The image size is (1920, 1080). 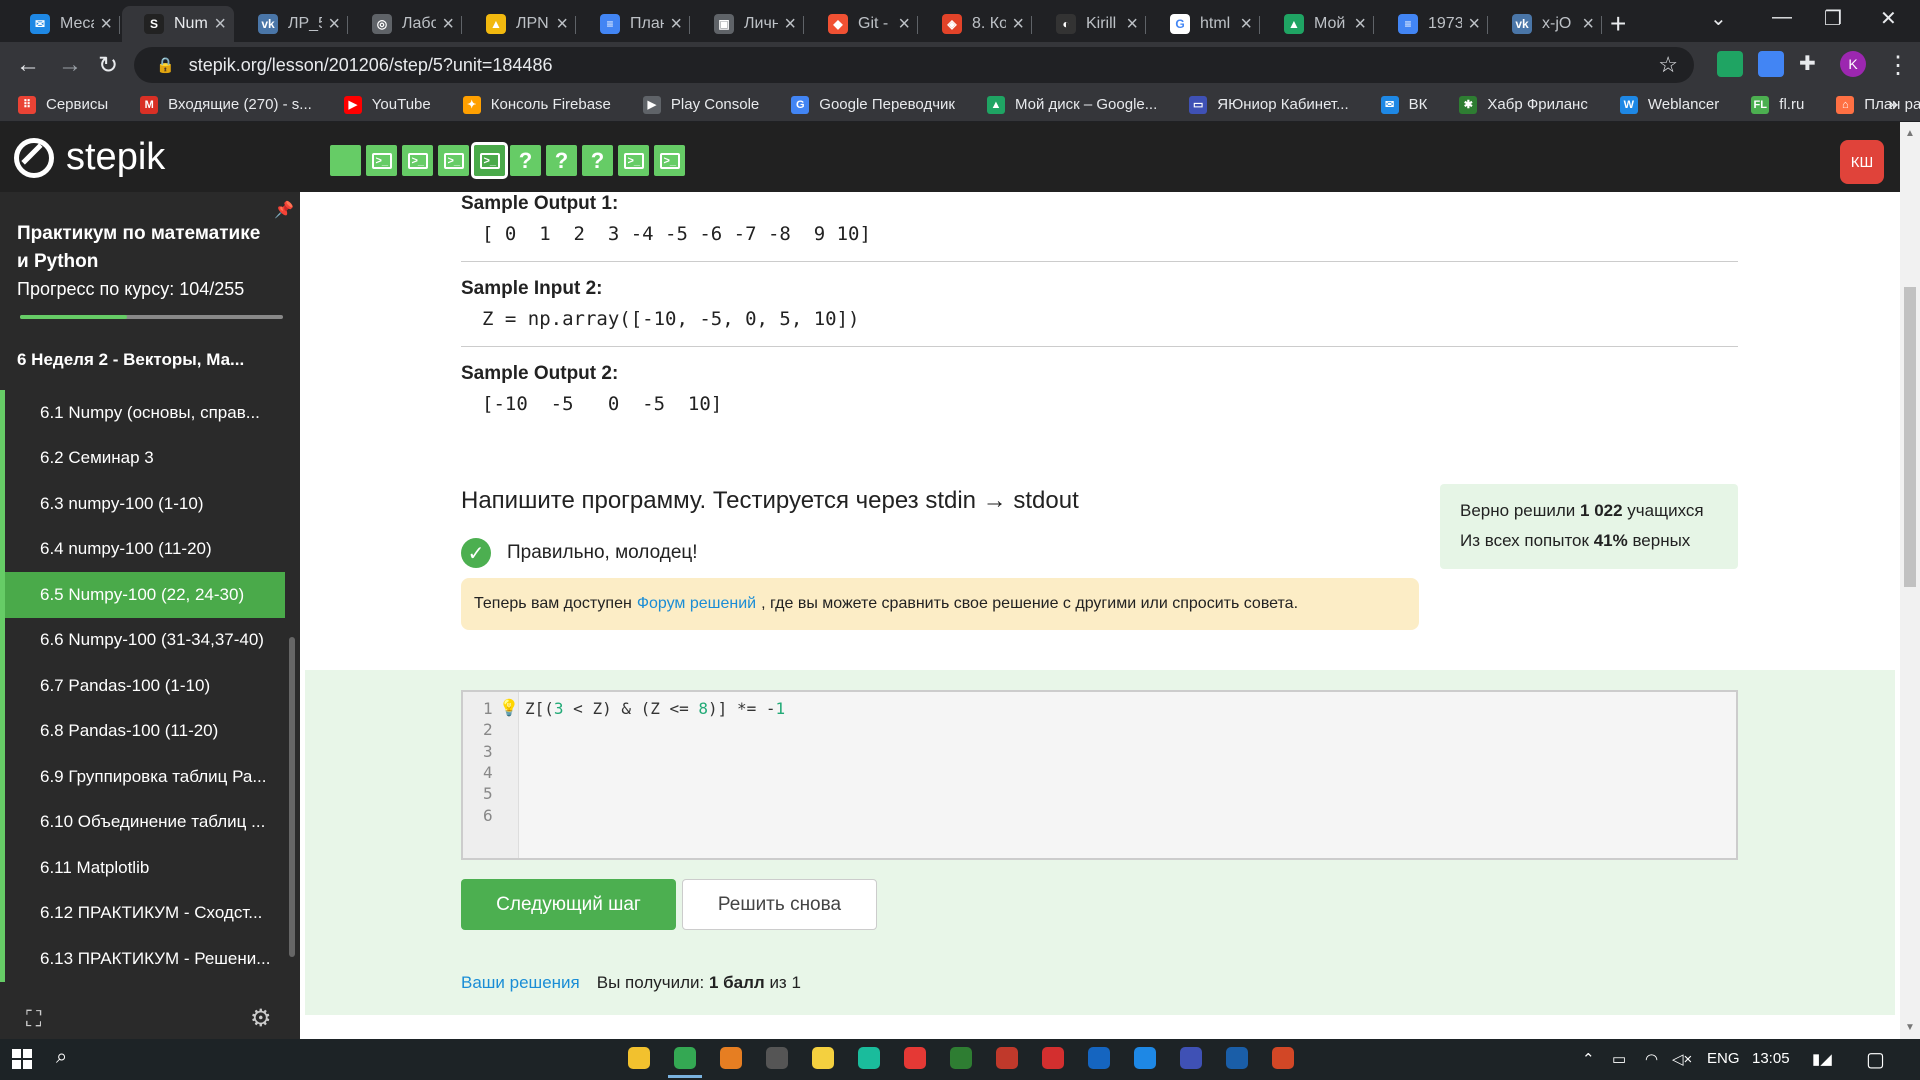 What do you see at coordinates (748, 24) in the screenshot?
I see `browser-tab: ▣ Личн ×` at bounding box center [748, 24].